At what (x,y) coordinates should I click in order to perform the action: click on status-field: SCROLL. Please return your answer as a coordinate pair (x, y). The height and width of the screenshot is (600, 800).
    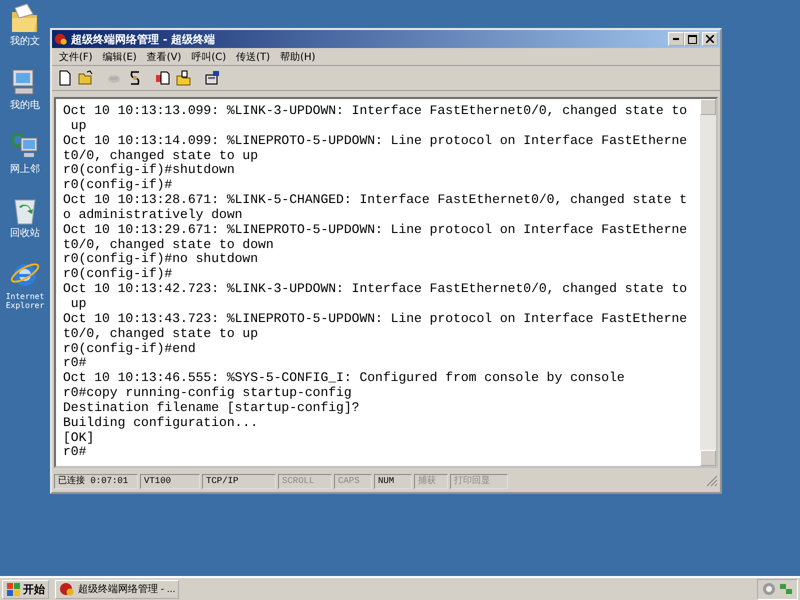
    Looking at the image, I should click on (305, 481).